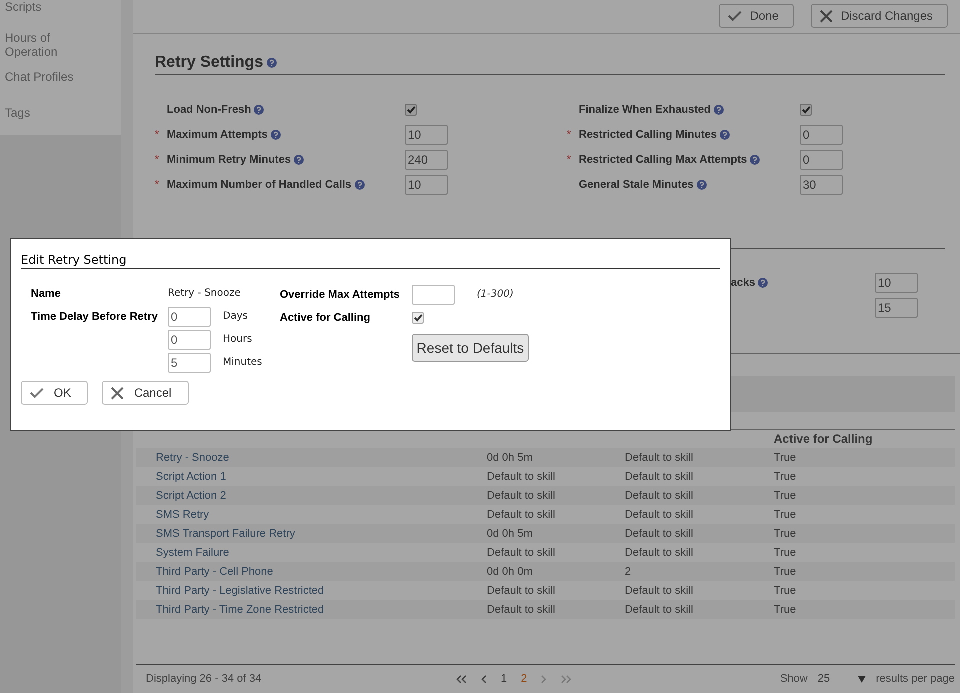 This screenshot has height=693, width=960. I want to click on input-field: 15, so click(896, 308).